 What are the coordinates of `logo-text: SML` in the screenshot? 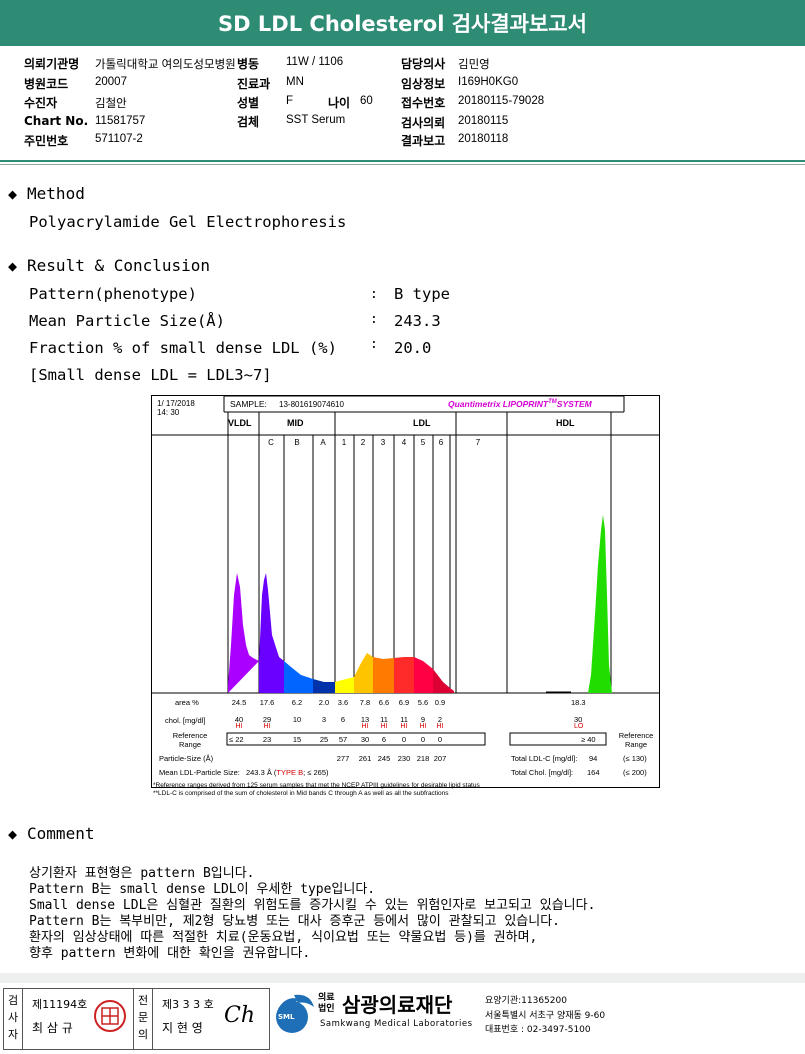 It's located at (286, 1017).